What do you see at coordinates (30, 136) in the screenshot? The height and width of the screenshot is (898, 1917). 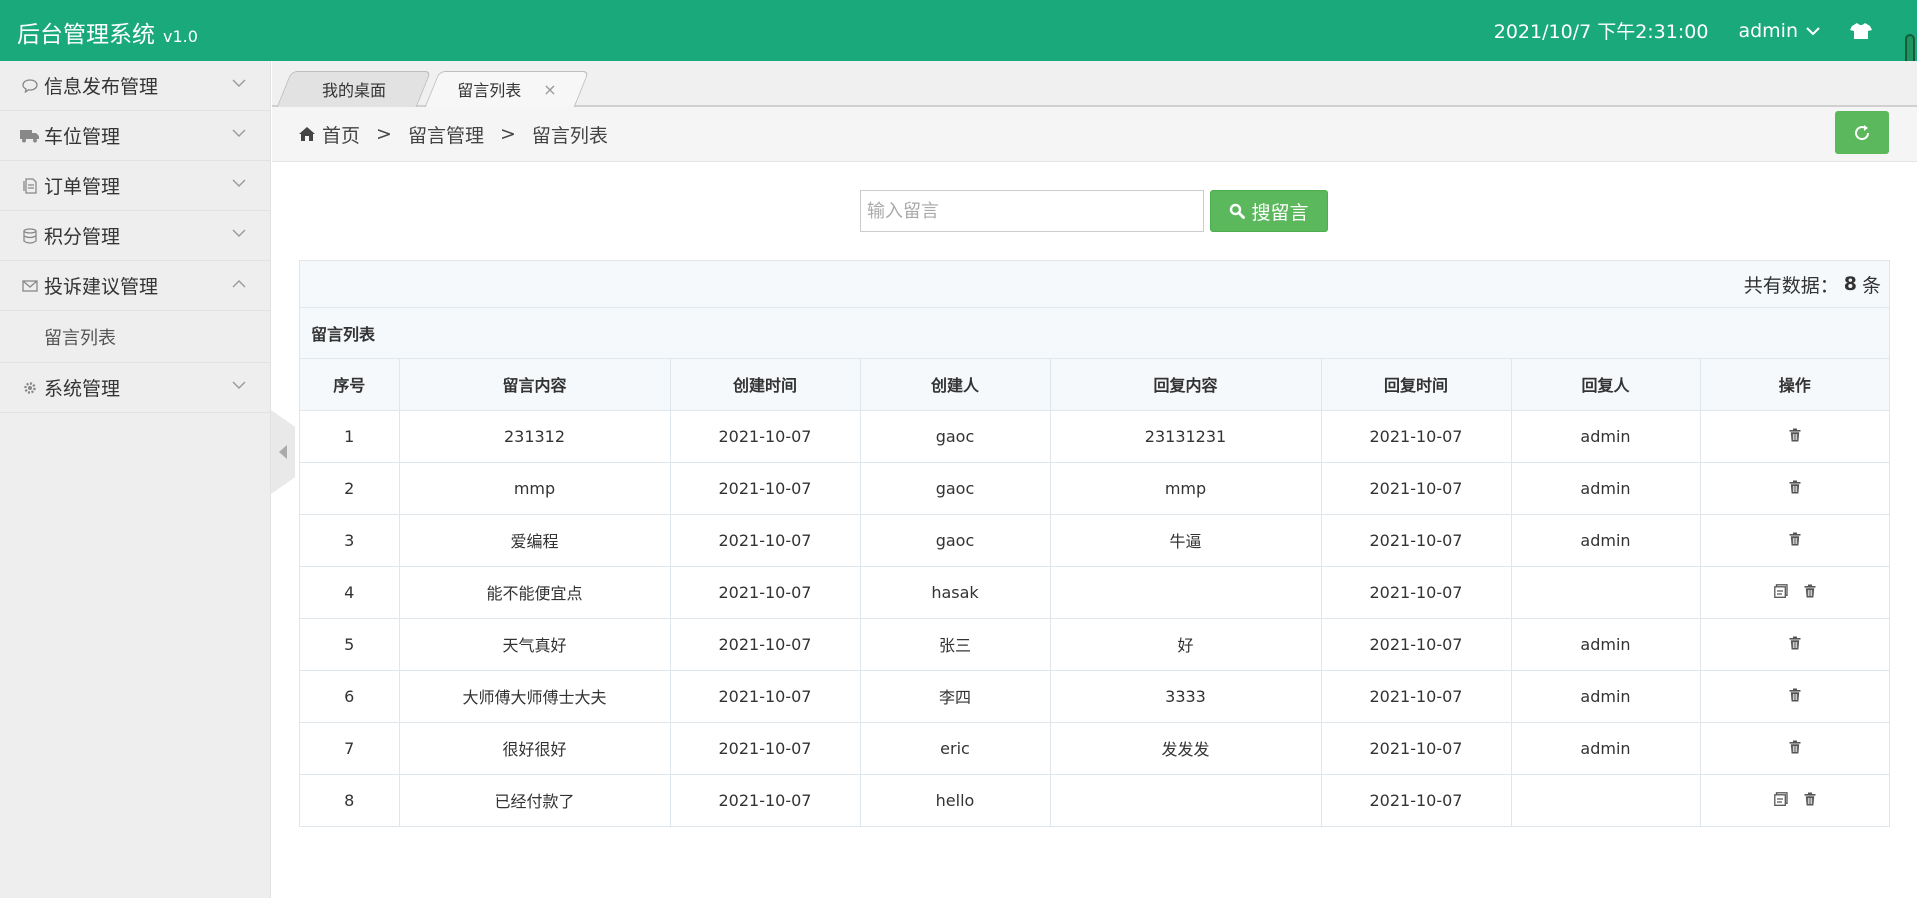 I see `truck-icon` at bounding box center [30, 136].